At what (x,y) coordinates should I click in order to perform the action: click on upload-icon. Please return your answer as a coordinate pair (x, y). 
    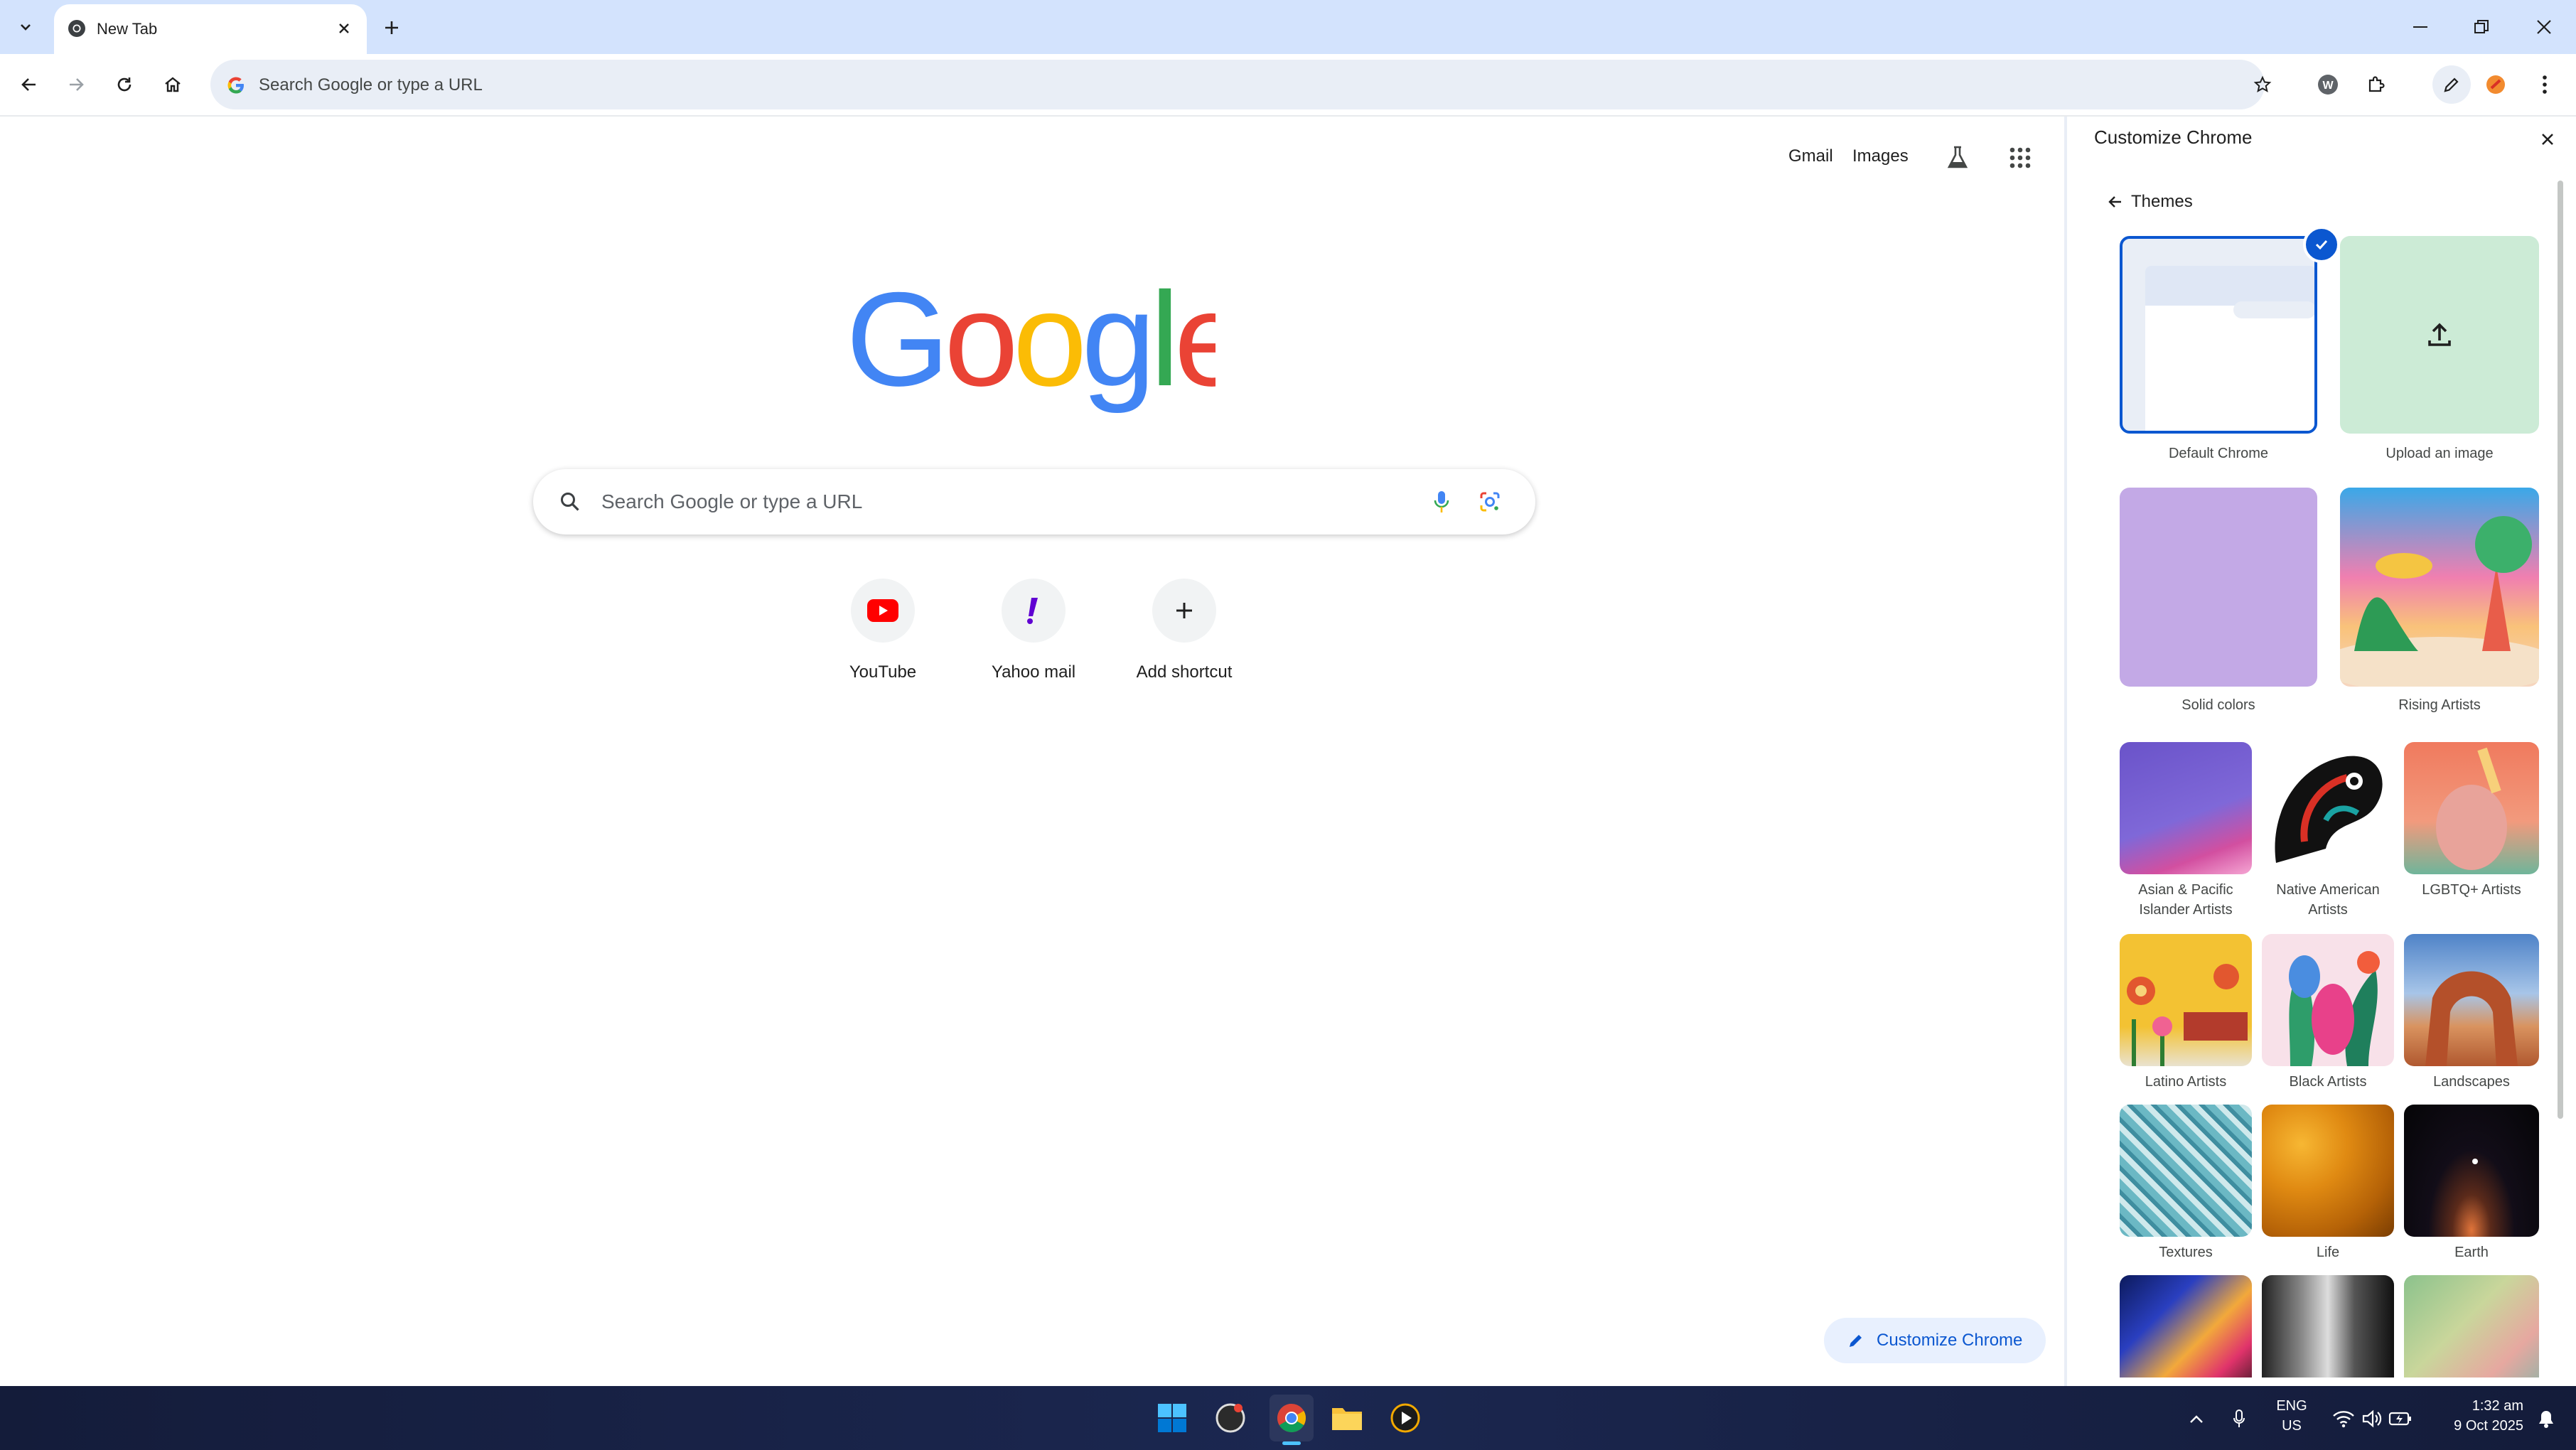
    Looking at the image, I should click on (2439, 334).